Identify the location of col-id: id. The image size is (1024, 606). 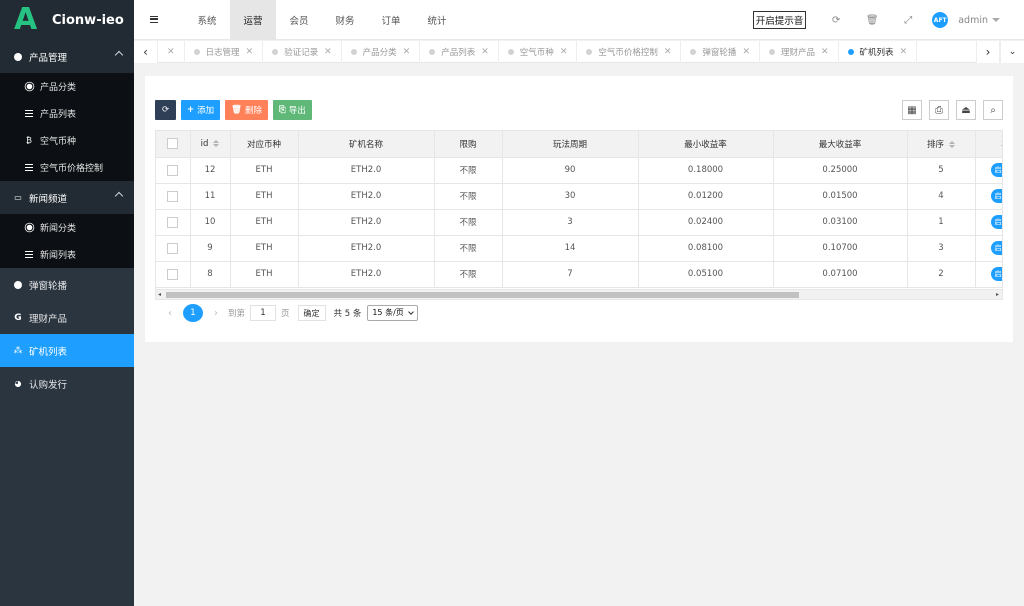
(210, 144).